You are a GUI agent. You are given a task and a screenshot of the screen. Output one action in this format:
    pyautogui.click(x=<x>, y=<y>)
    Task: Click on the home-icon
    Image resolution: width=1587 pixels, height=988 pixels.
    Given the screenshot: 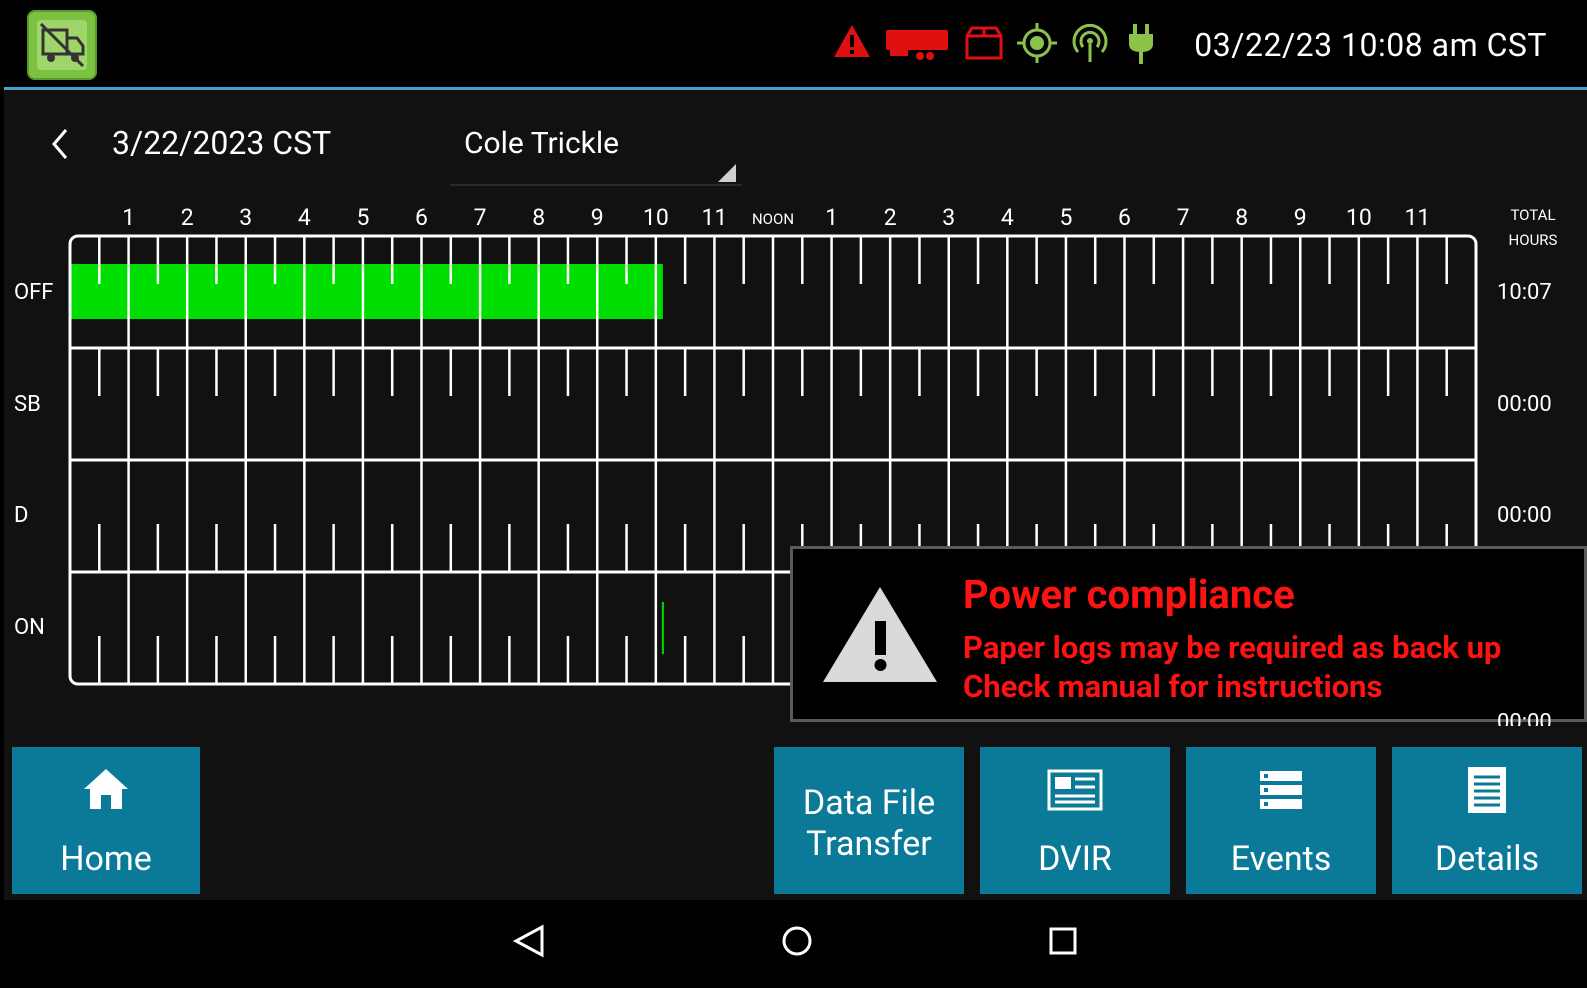 What is the action you would take?
    pyautogui.click(x=106, y=791)
    